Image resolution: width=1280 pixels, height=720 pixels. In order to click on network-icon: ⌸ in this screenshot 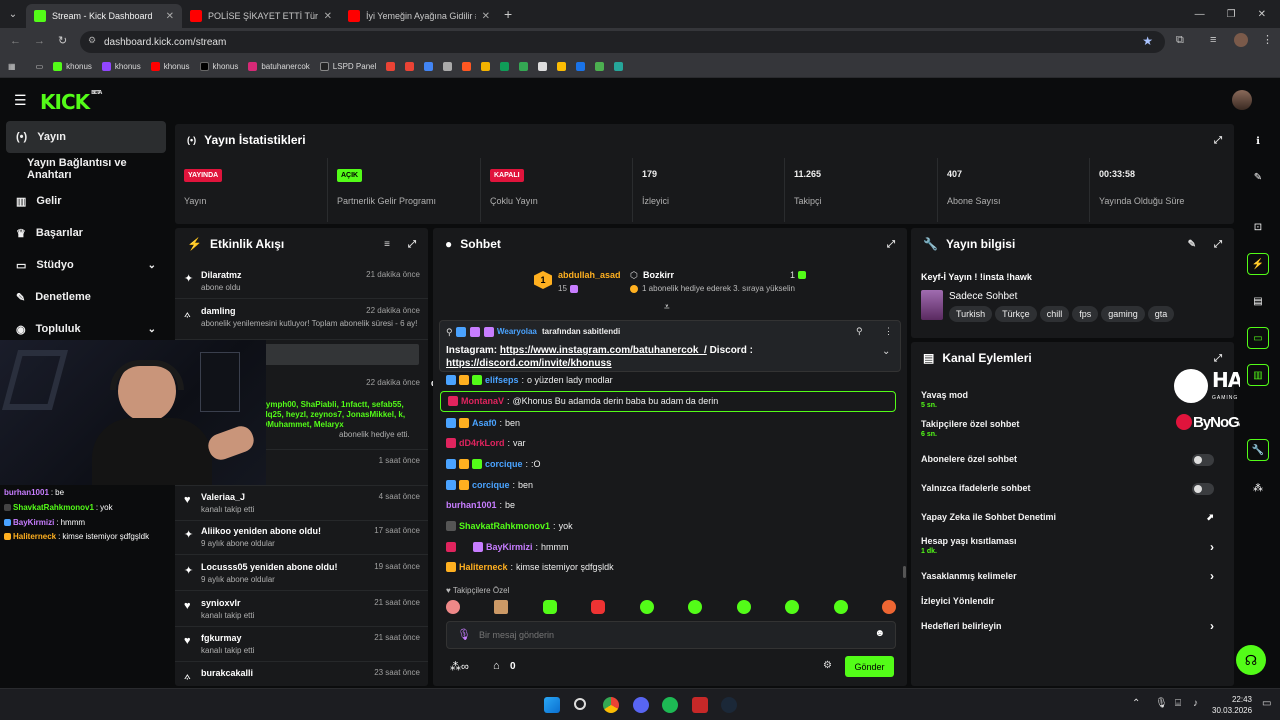, I will do `click(1178, 703)`.